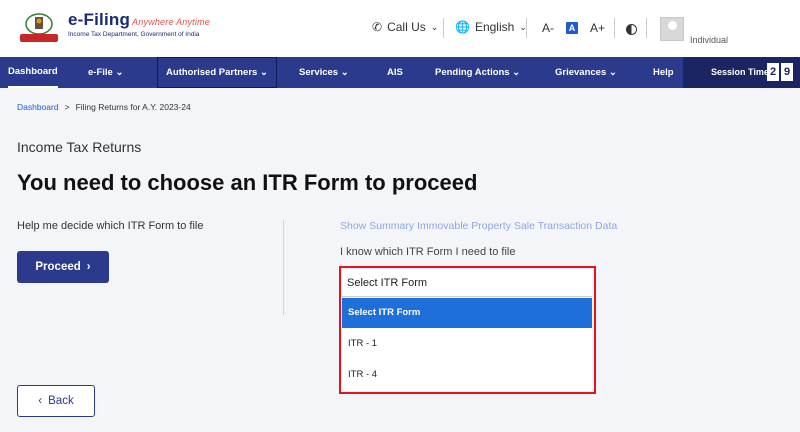 This screenshot has width=800, height=432. Describe the element at coordinates (133, 107) in the screenshot. I see `breadcrumb-current: Filing Returns for A.Y. 2023-24` at that location.